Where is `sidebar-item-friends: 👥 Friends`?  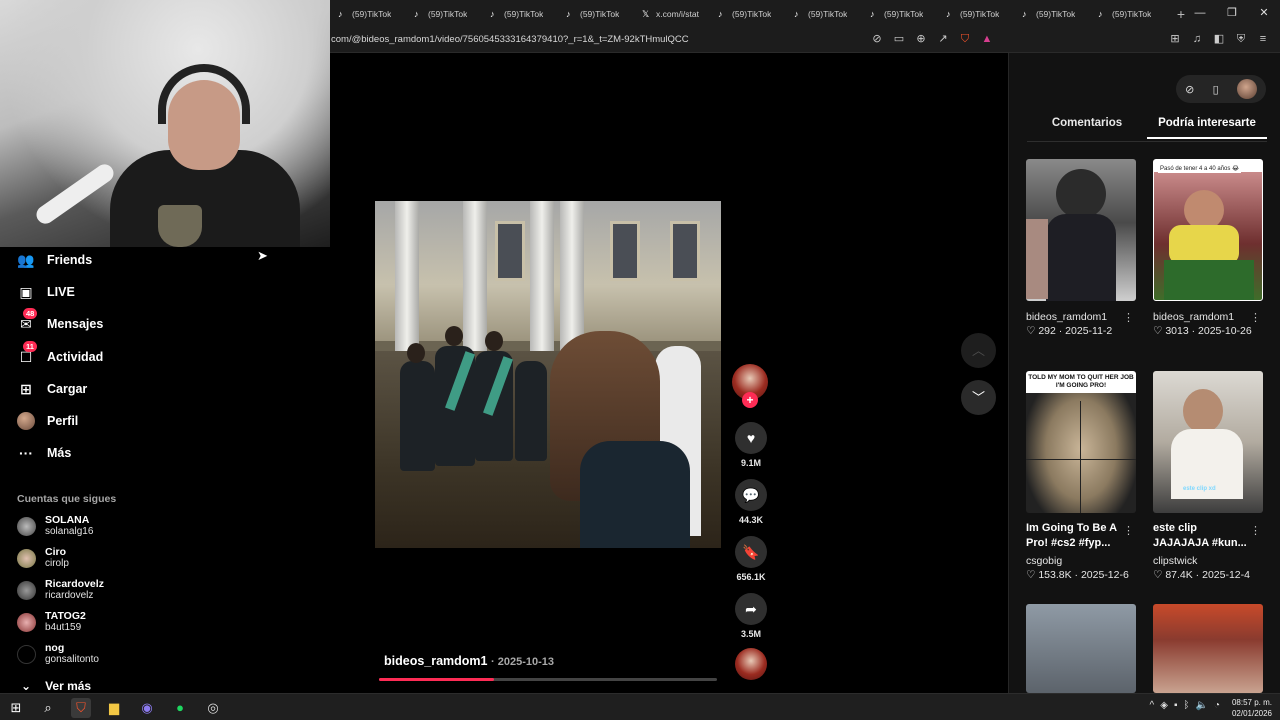 sidebar-item-friends: 👥 Friends is located at coordinates (54, 260).